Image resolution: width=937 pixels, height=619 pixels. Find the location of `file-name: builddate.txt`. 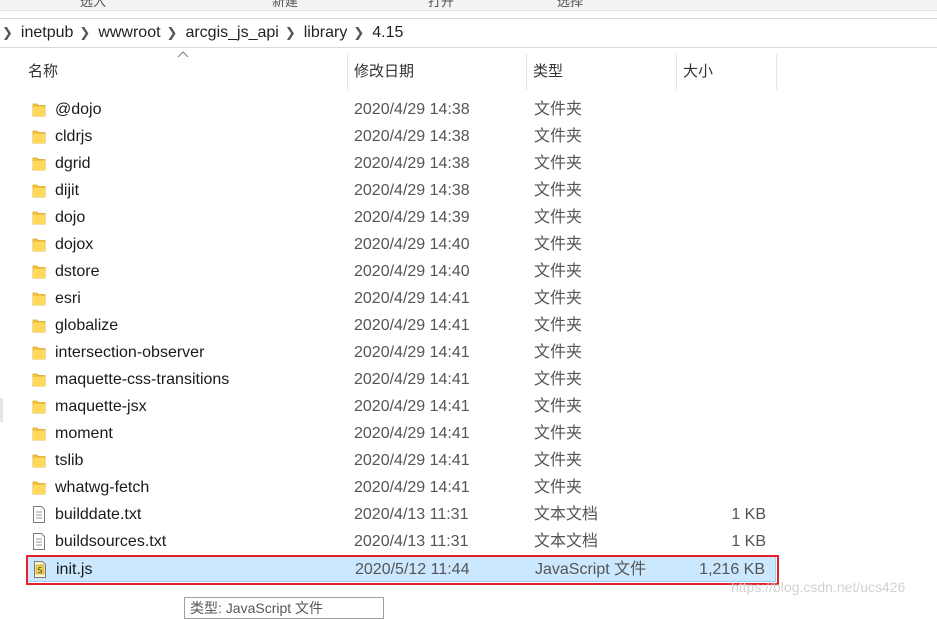

file-name: builddate.txt is located at coordinates (98, 514).